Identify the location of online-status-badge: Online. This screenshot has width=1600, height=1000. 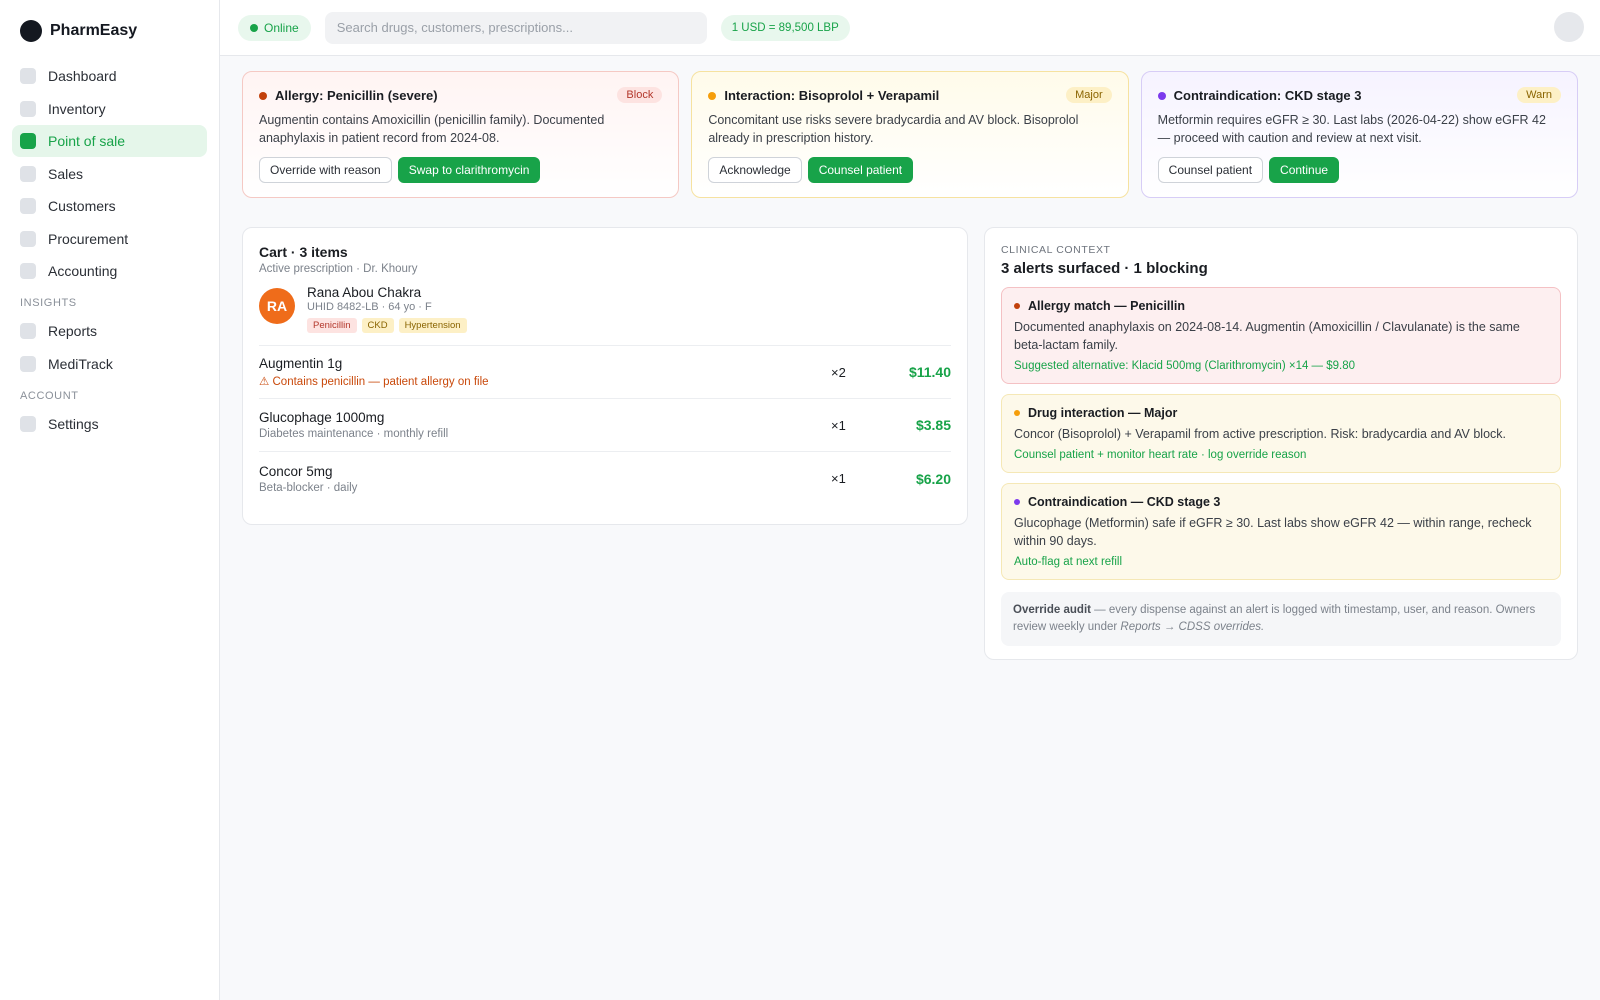
(274, 27).